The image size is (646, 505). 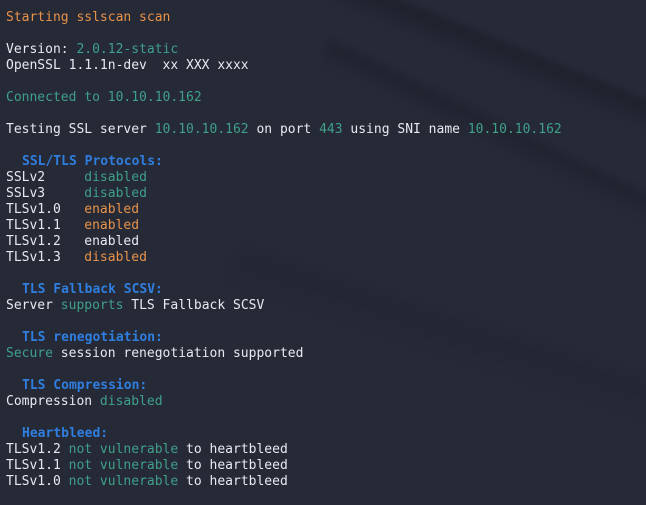 I want to click on terminal-line-heading-protocols: SSL/TLS Protocols:, so click(x=326, y=162).